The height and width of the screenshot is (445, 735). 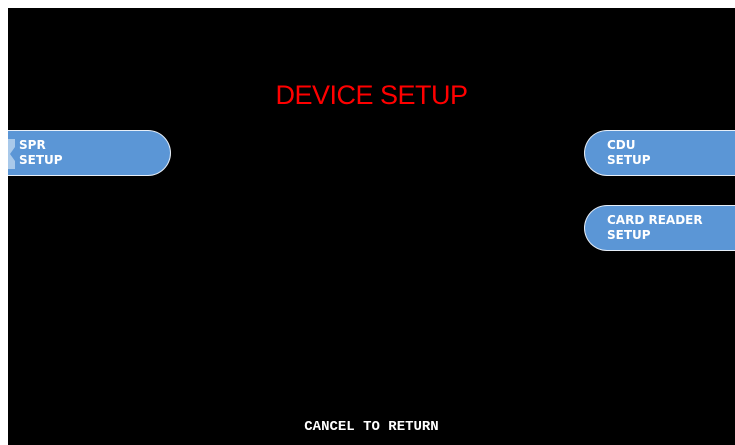 What do you see at coordinates (371, 427) in the screenshot?
I see `cancel-to-return-hint: CANCEL TO RETURN` at bounding box center [371, 427].